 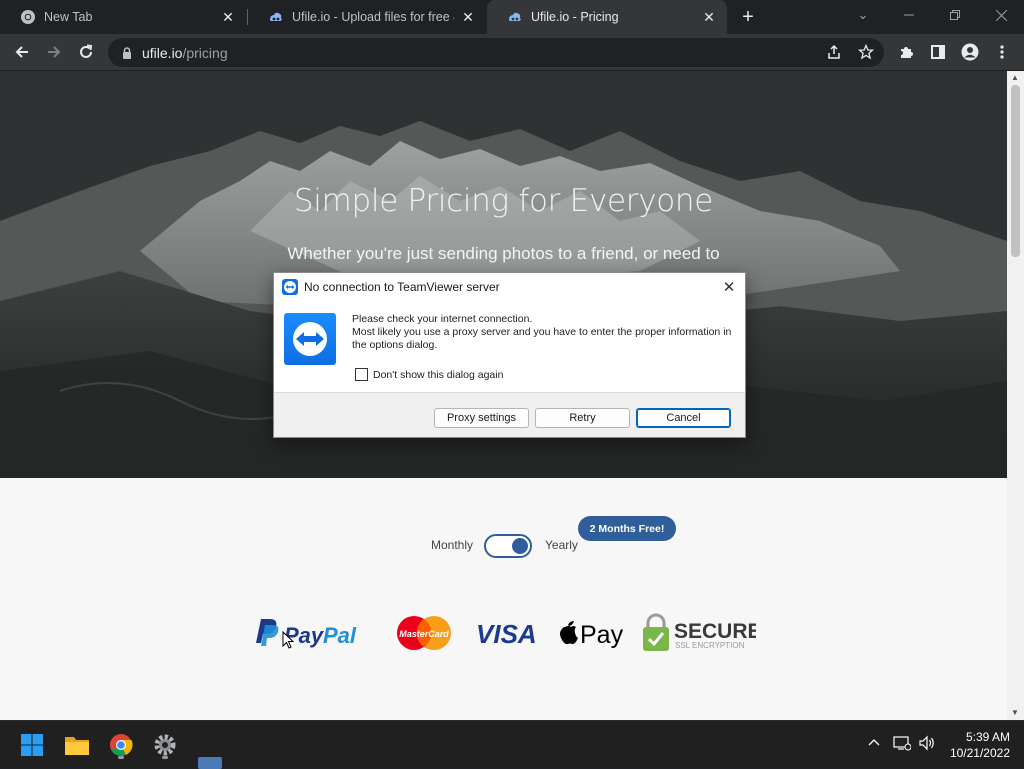 I want to click on clock-time: 5:39 AM, so click(x=987, y=737).